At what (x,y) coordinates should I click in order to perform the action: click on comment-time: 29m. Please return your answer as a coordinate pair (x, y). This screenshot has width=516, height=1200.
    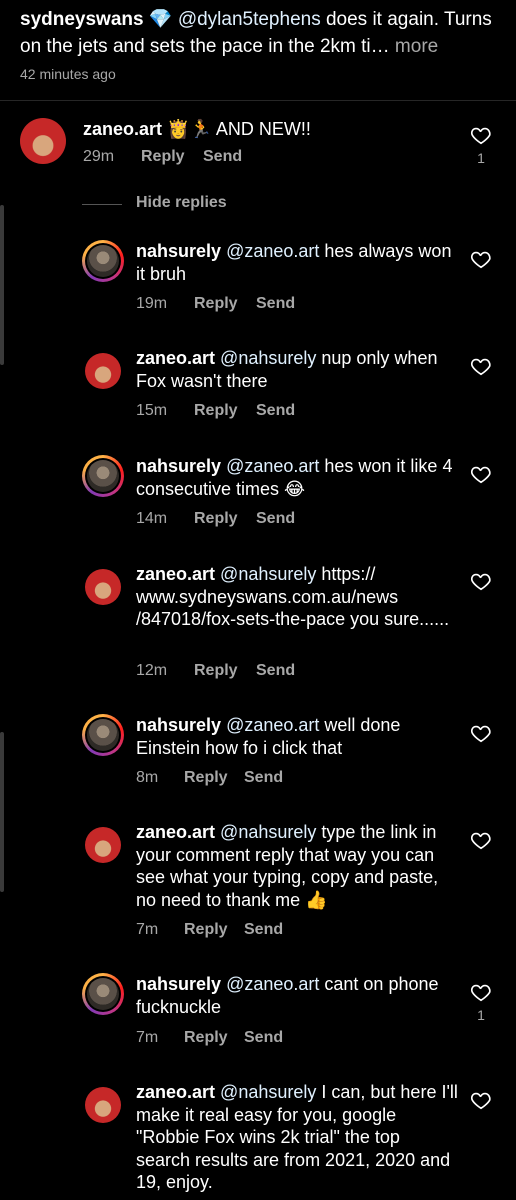
    Looking at the image, I should click on (99, 156).